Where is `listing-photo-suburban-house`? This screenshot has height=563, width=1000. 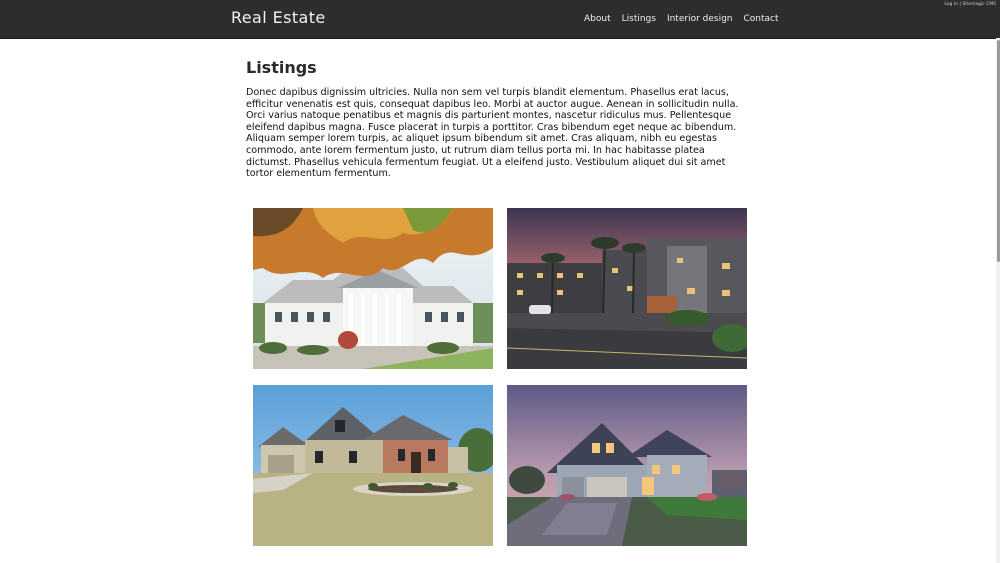 listing-photo-suburban-house is located at coordinates (373, 465).